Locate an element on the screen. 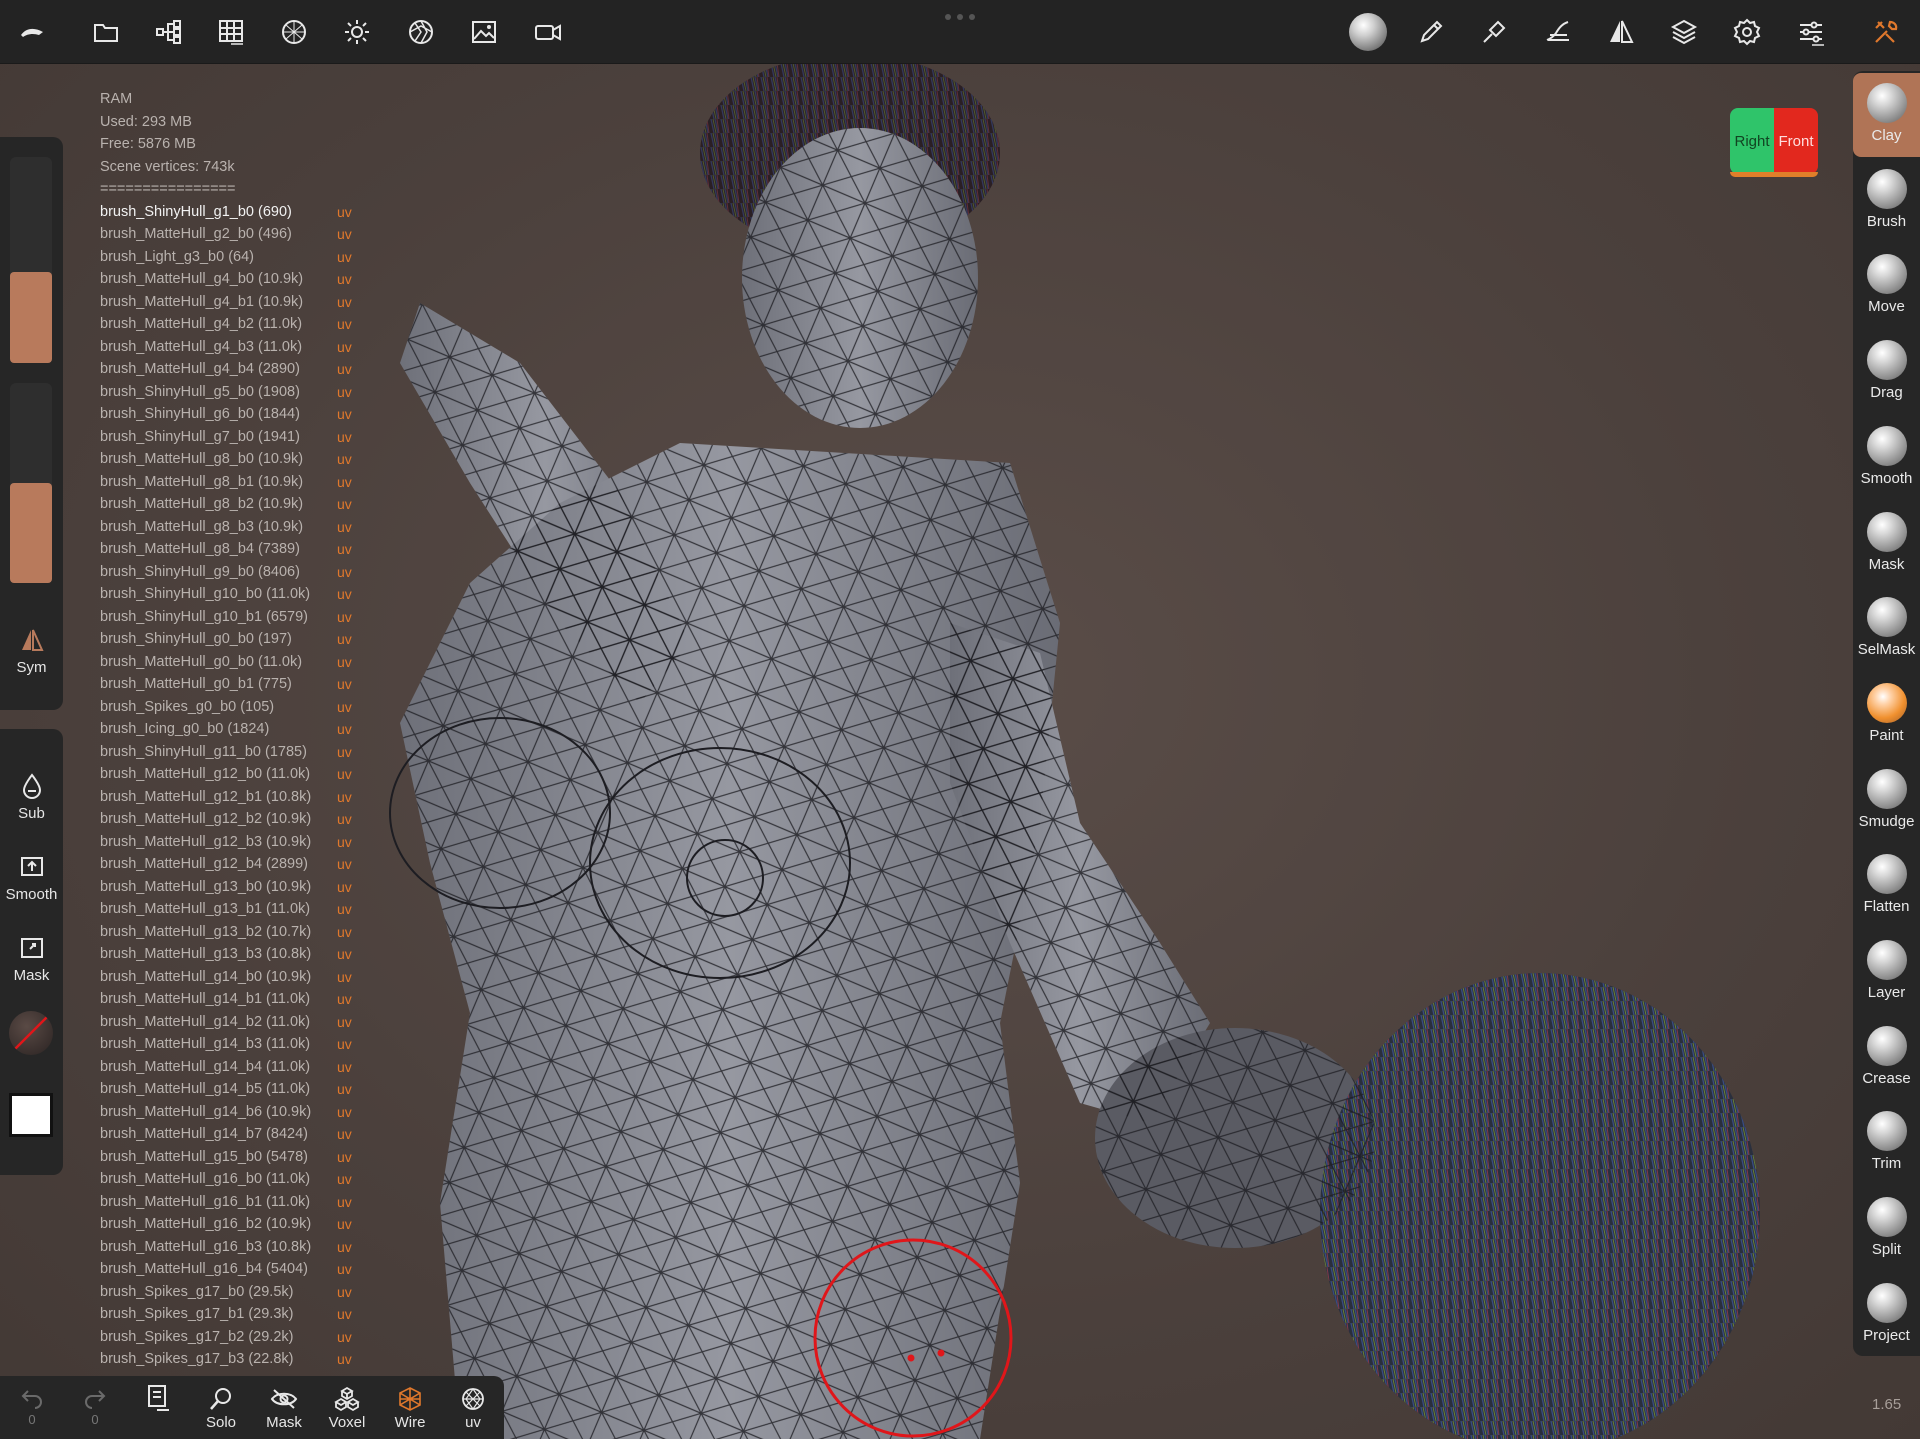  tools-icon is located at coordinates (1886, 32).